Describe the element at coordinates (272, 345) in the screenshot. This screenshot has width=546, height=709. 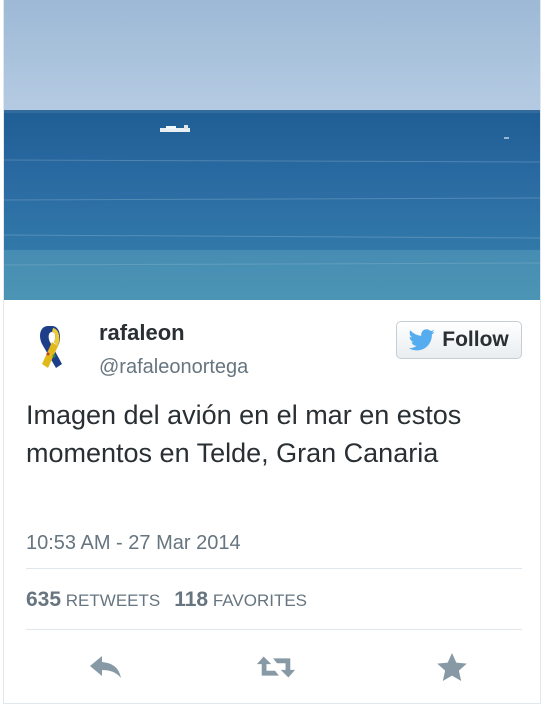
I see `tweet-header: rafaleon @rafaleonortega Follow` at that location.